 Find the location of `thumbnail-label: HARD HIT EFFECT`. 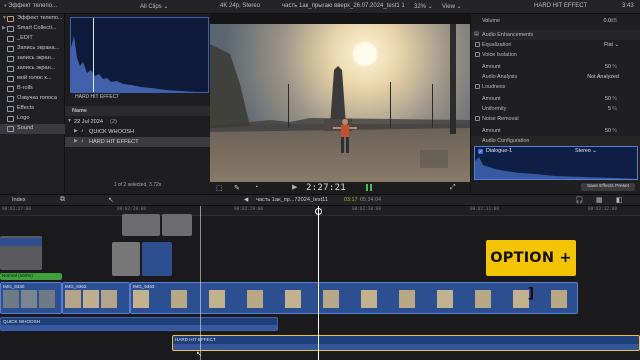

thumbnail-label: HARD HIT EFFECT is located at coordinates (97, 97).